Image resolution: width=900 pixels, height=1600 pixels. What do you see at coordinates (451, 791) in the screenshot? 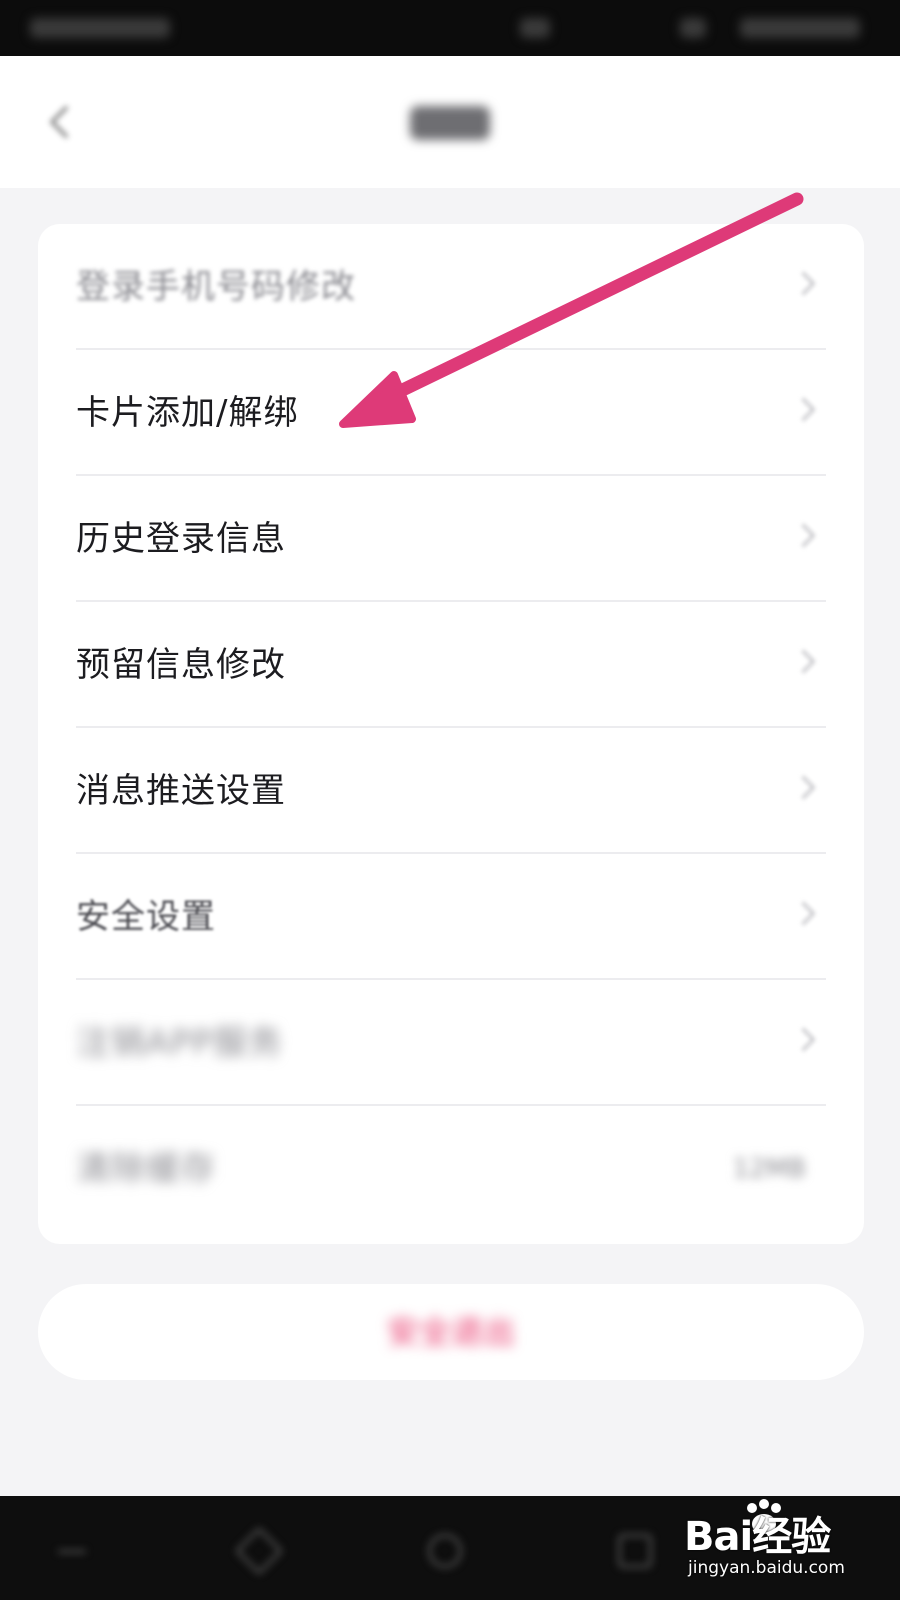
I see `settings-item-push: 消息推送设置` at bounding box center [451, 791].